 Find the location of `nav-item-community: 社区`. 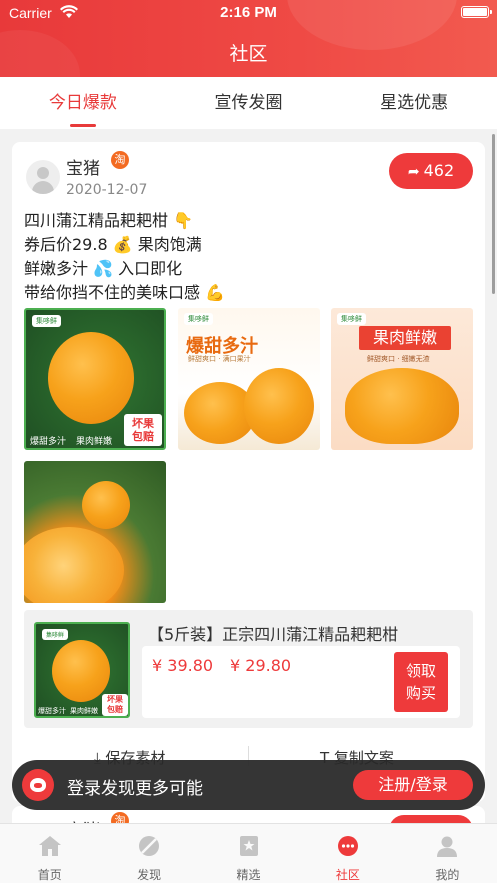

nav-item-community: 社区 is located at coordinates (347, 853).